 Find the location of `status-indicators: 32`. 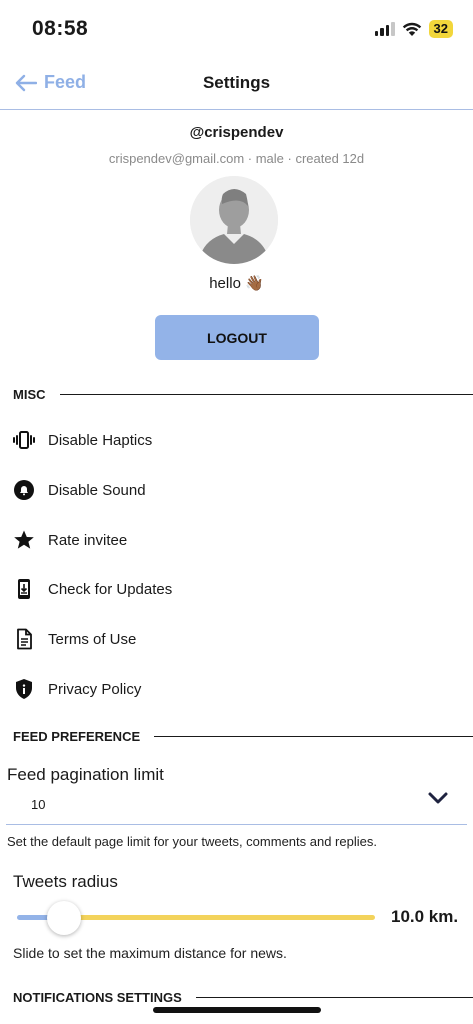

status-indicators: 32 is located at coordinates (413, 29).